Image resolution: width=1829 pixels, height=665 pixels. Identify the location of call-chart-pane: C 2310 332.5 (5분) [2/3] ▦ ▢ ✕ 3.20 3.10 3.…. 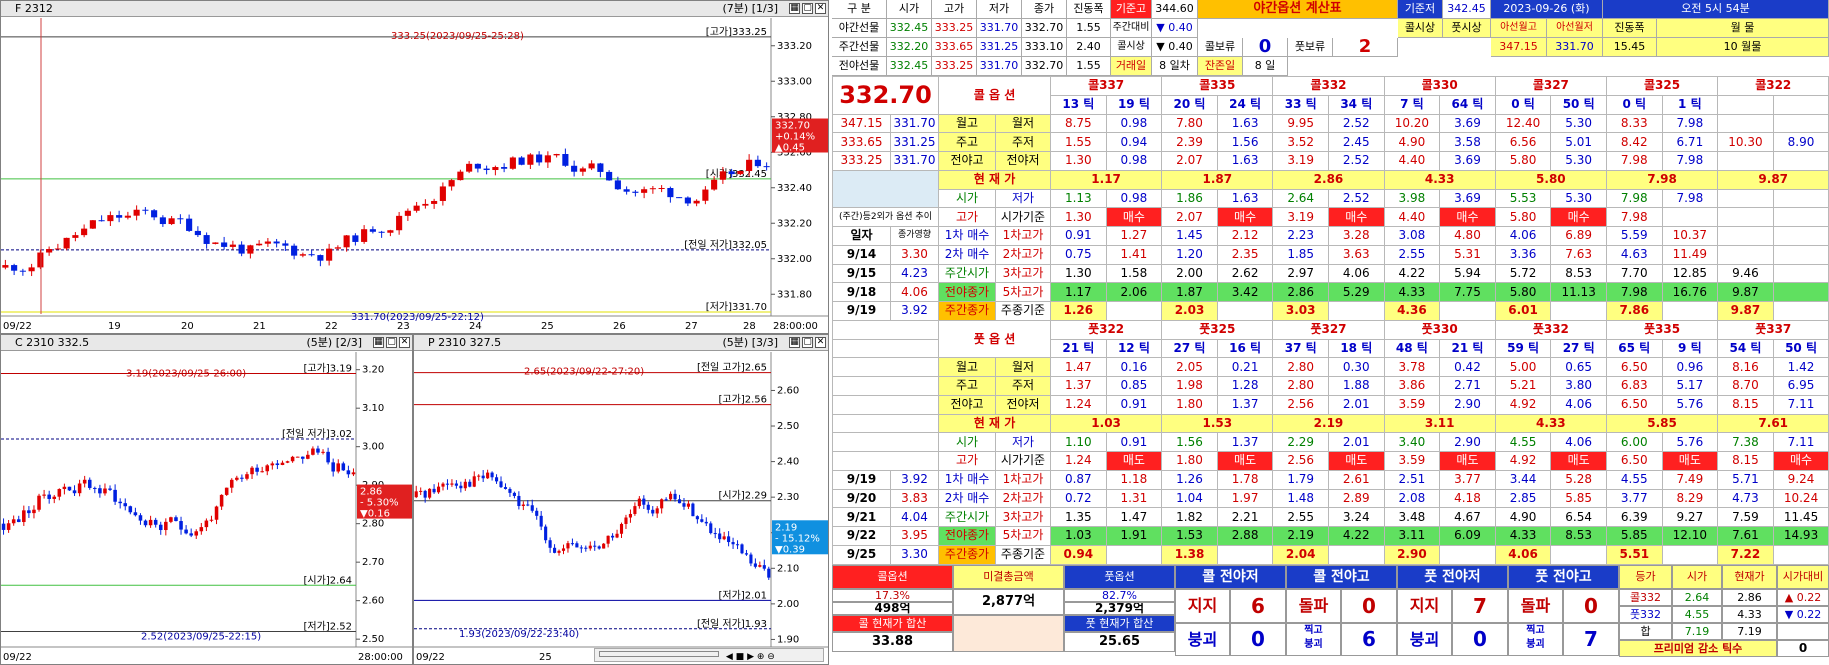
(206, 499).